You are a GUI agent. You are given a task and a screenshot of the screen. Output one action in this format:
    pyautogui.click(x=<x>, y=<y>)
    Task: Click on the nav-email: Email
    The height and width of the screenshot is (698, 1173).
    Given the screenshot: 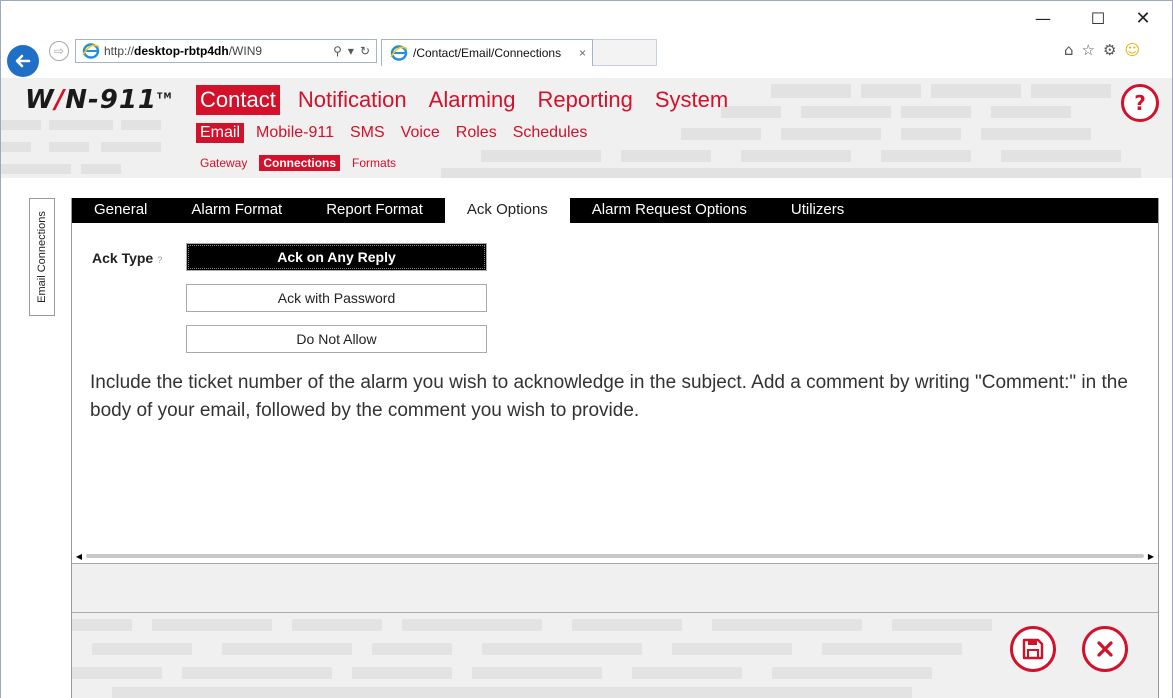 What is the action you would take?
    pyautogui.click(x=220, y=133)
    